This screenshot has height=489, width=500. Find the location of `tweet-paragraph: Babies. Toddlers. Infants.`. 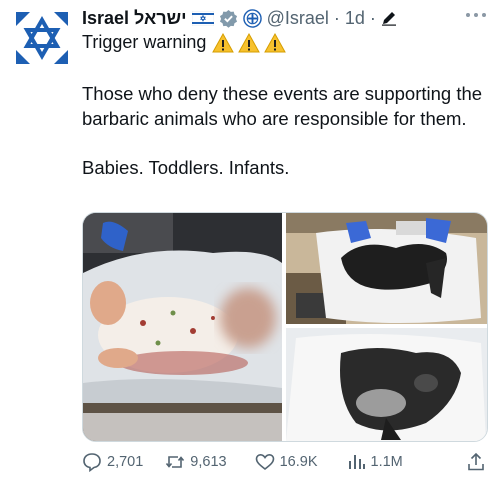

tweet-paragraph: Babies. Toddlers. Infants. is located at coordinates (186, 167).